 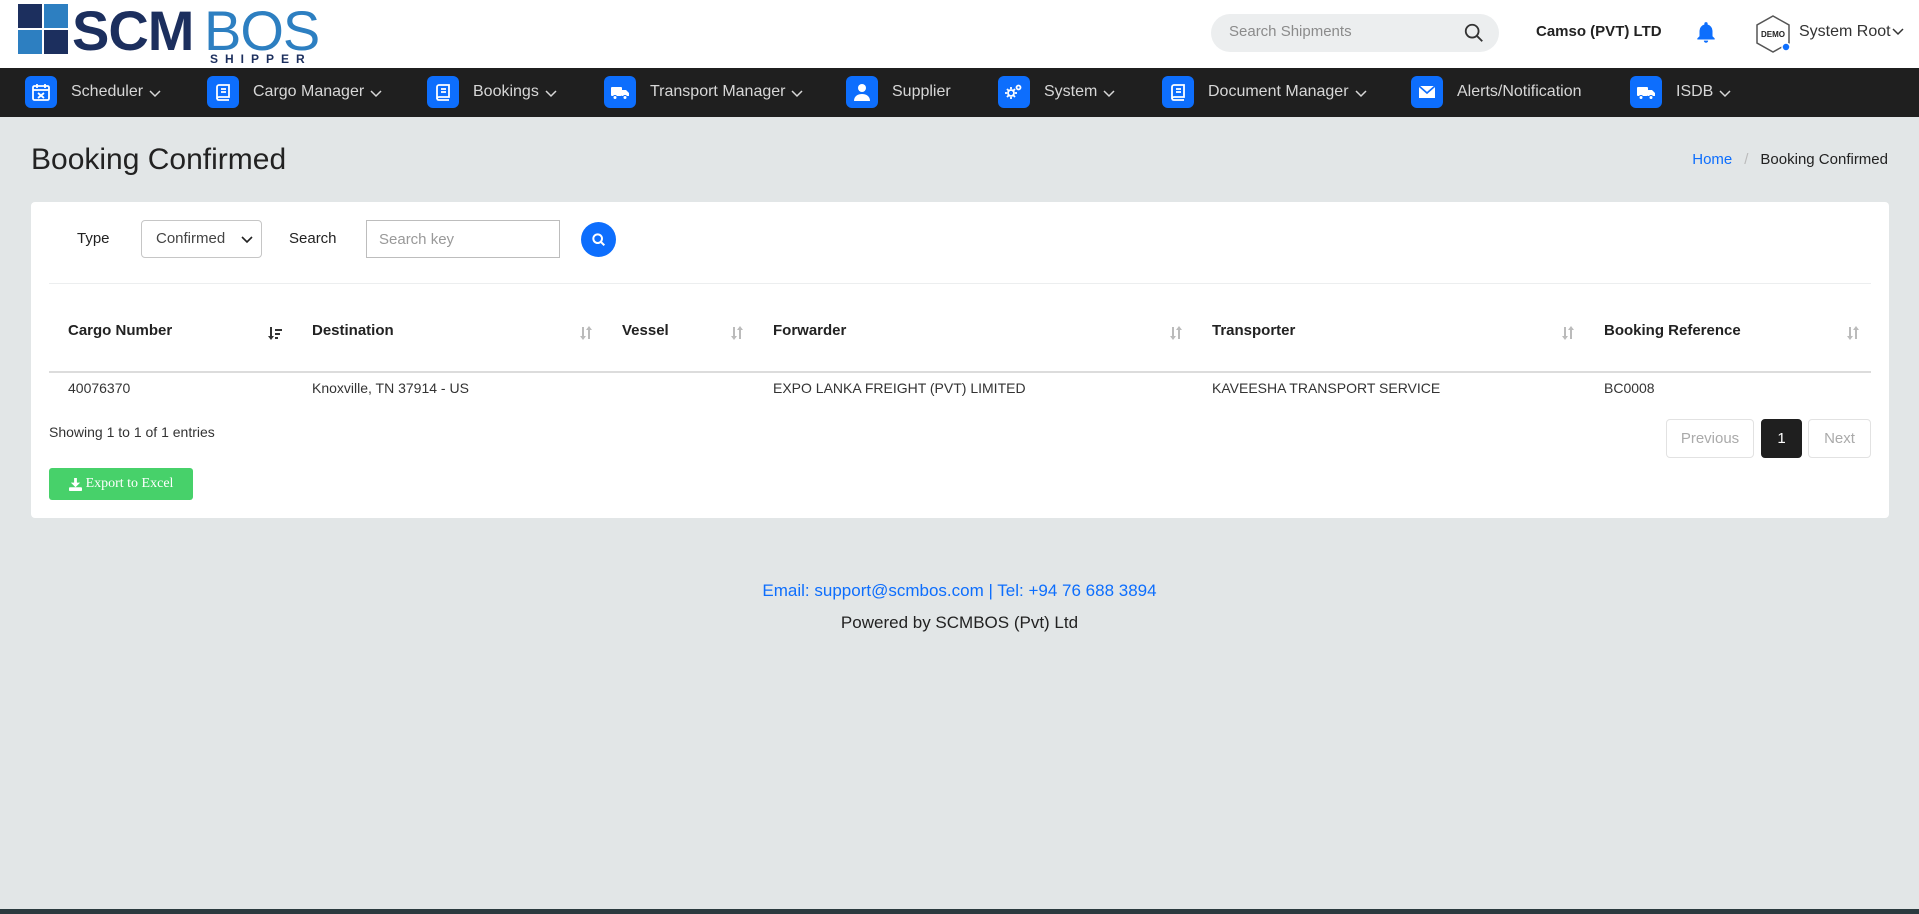 I want to click on shipment-search-box, so click(x=1355, y=33).